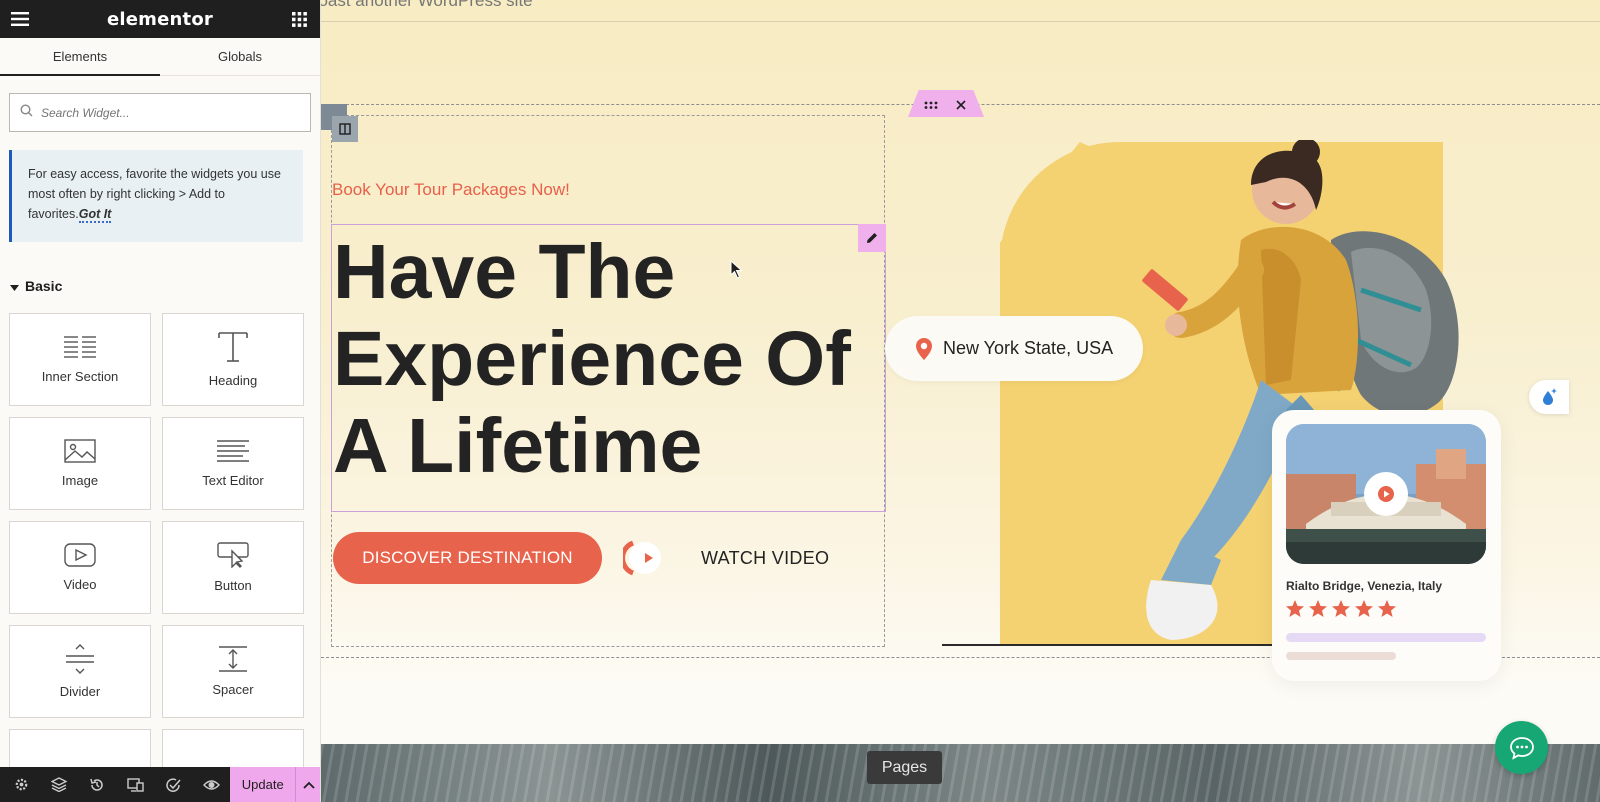 This screenshot has height=802, width=1600. I want to click on destination-photo, so click(1386, 494).